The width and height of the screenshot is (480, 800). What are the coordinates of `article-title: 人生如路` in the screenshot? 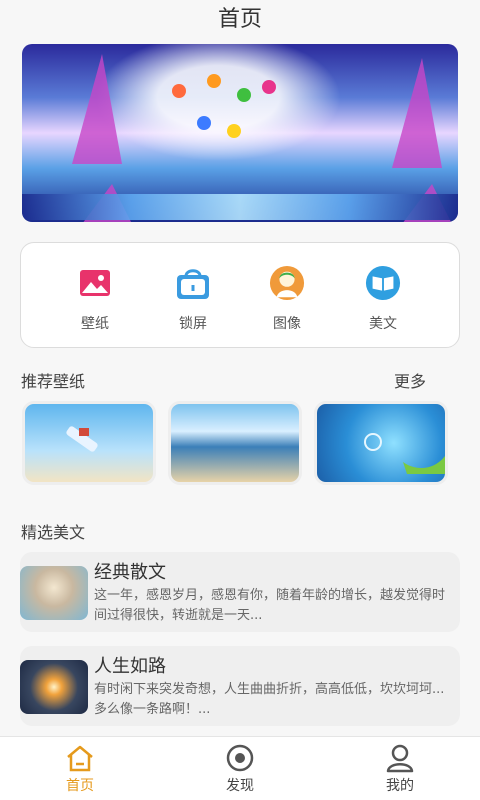 It's located at (130, 666).